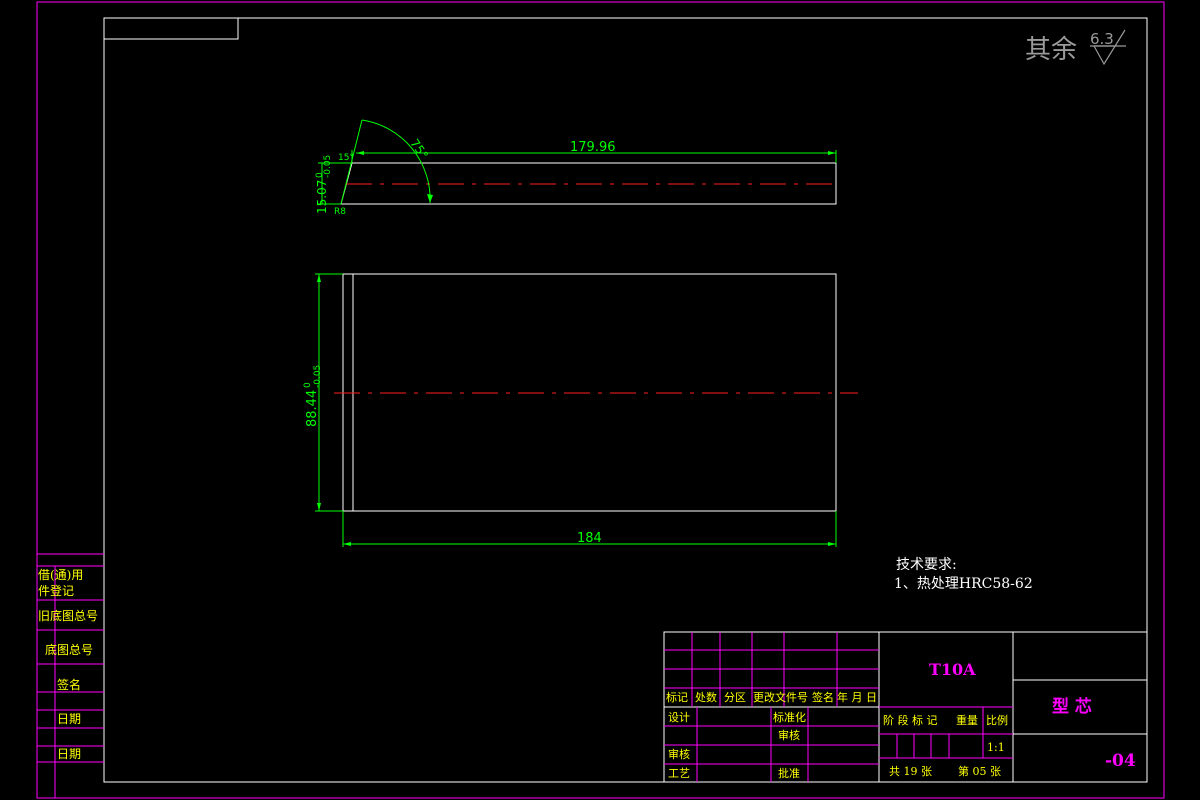 The image size is (1200, 800). Describe the element at coordinates (789, 735) in the screenshot. I see `review-label-2: 审核` at that location.